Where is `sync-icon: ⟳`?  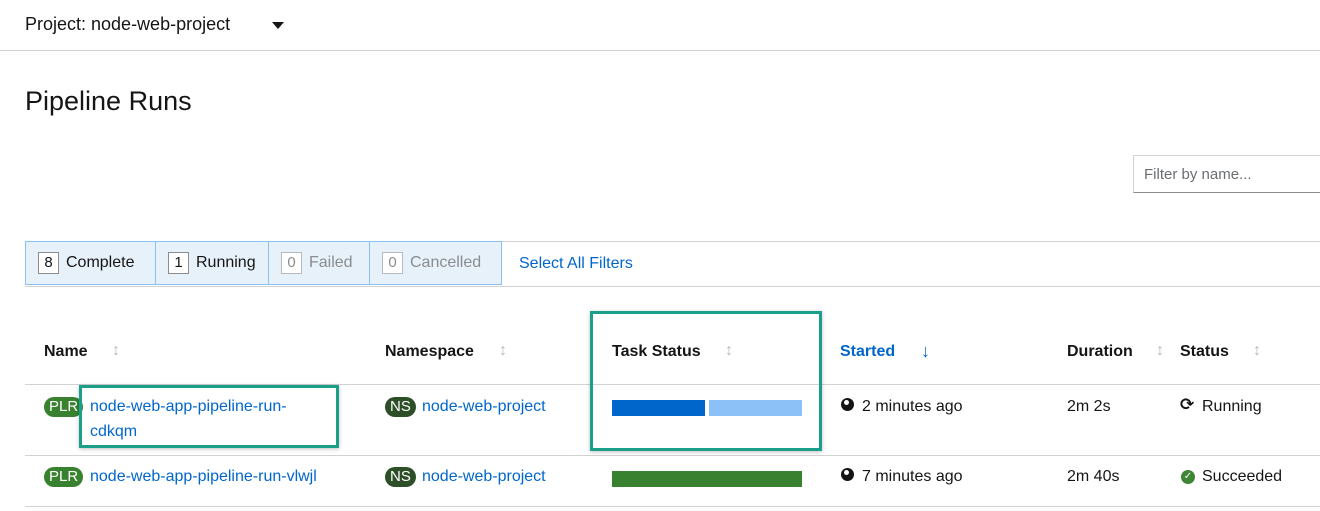 sync-icon: ⟳ is located at coordinates (1187, 404).